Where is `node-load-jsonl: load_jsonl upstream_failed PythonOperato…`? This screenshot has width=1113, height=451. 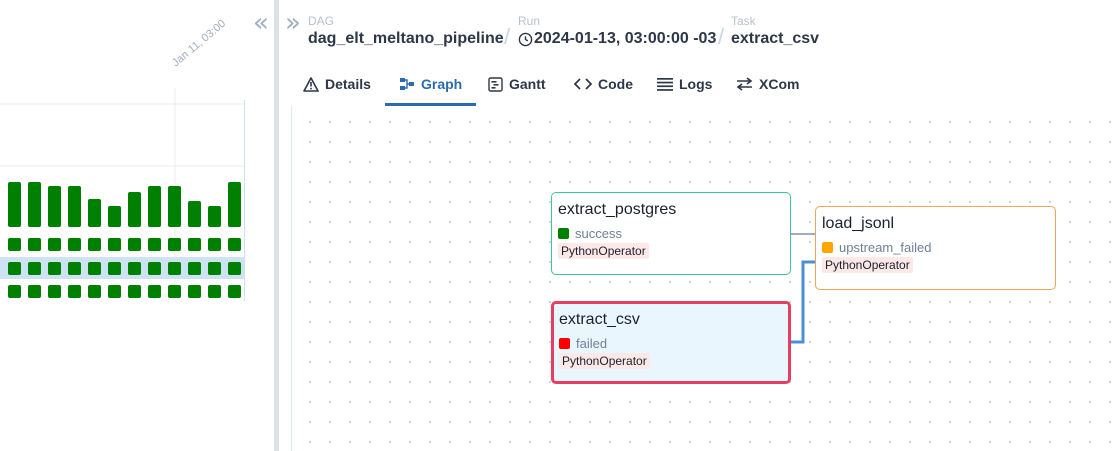
node-load-jsonl: load_jsonl upstream_failed PythonOperato… is located at coordinates (935, 248).